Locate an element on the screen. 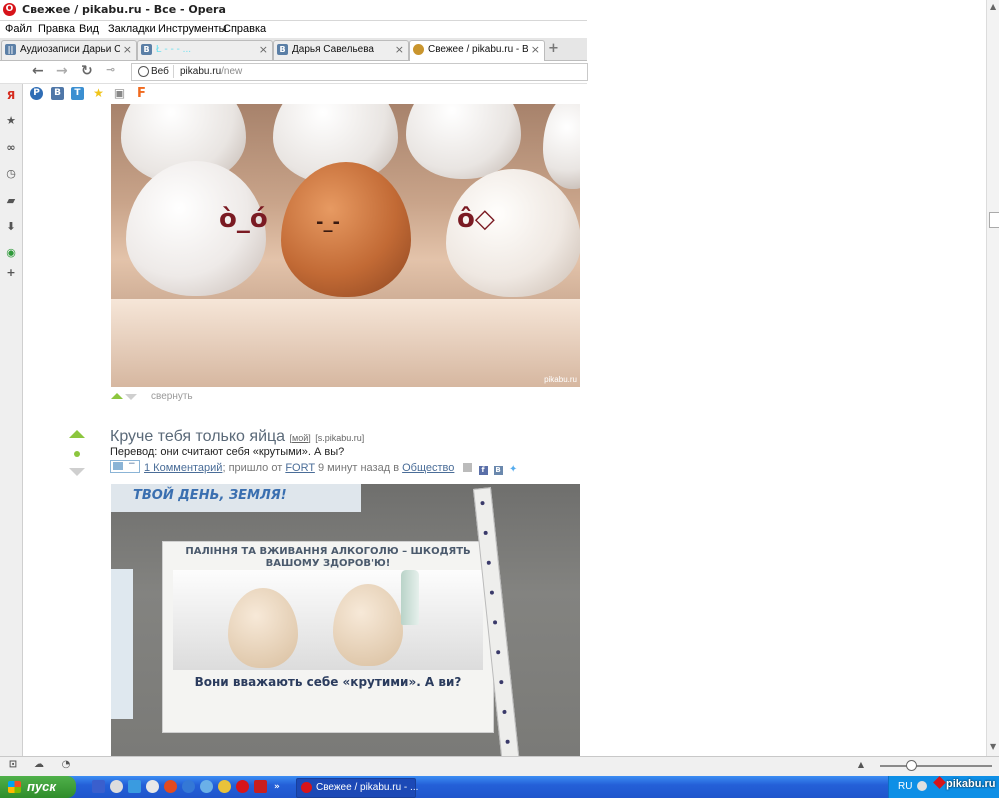 The image size is (999, 798). notes-icon: ▰ is located at coordinates (11, 201).